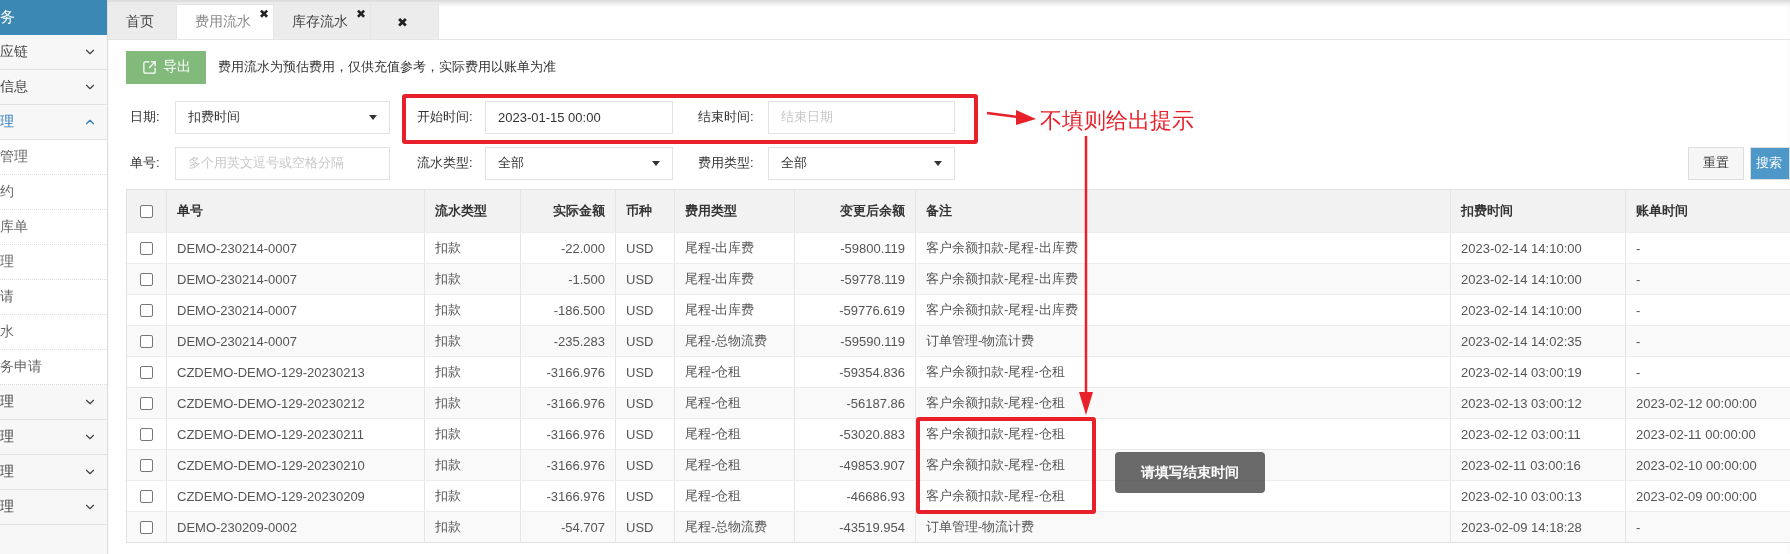  Describe the element at coordinates (1716, 163) in the screenshot. I see `reset-button: 重置` at that location.